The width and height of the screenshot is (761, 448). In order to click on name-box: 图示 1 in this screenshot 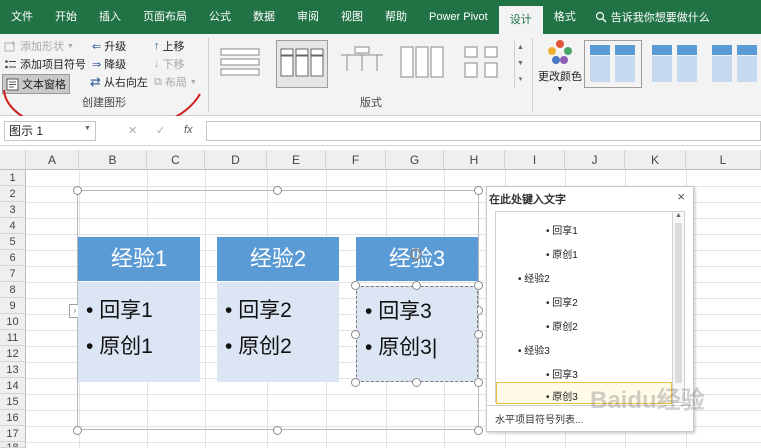, I will do `click(50, 131)`.